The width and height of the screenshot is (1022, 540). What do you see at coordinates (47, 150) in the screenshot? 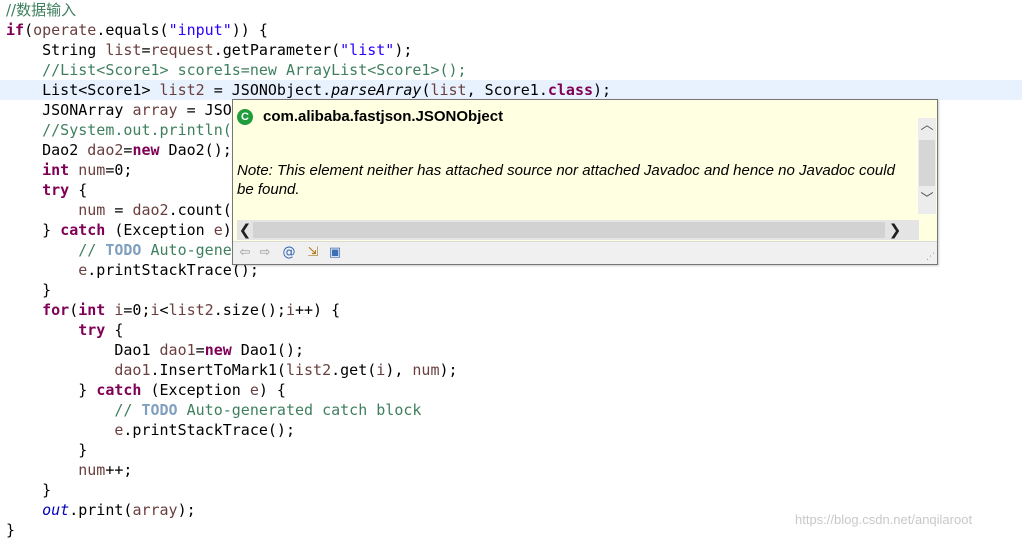
I see `code-text: Dao2` at bounding box center [47, 150].